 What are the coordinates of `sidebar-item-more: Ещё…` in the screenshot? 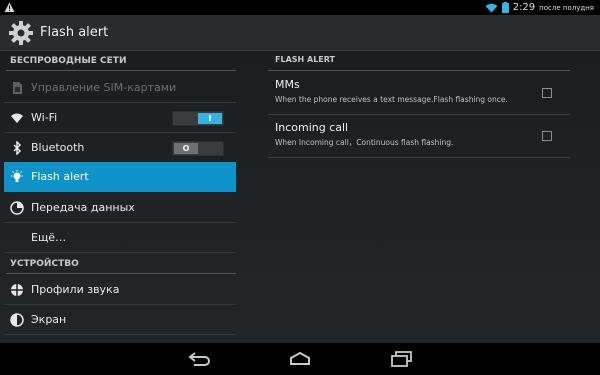 It's located at (120, 238).